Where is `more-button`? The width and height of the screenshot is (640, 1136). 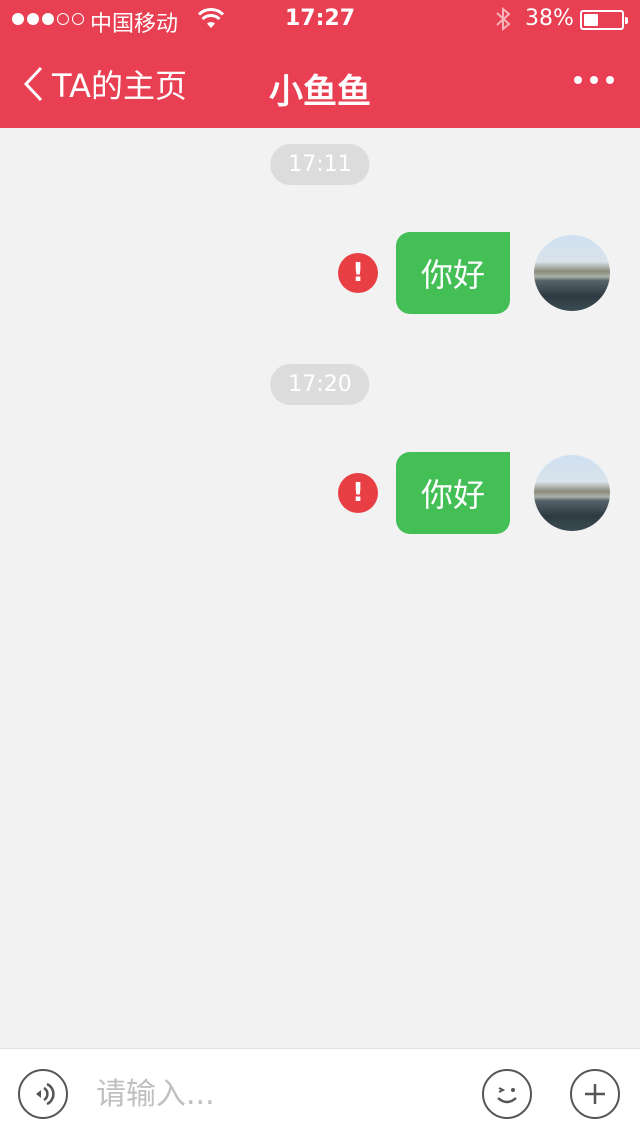
more-button is located at coordinates (594, 80).